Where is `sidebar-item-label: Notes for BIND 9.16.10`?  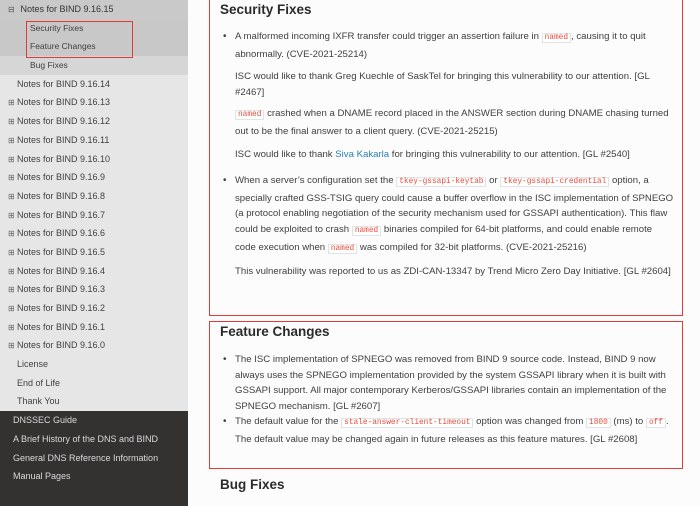
sidebar-item-label: Notes for BIND 9.16.10 is located at coordinates (64, 158).